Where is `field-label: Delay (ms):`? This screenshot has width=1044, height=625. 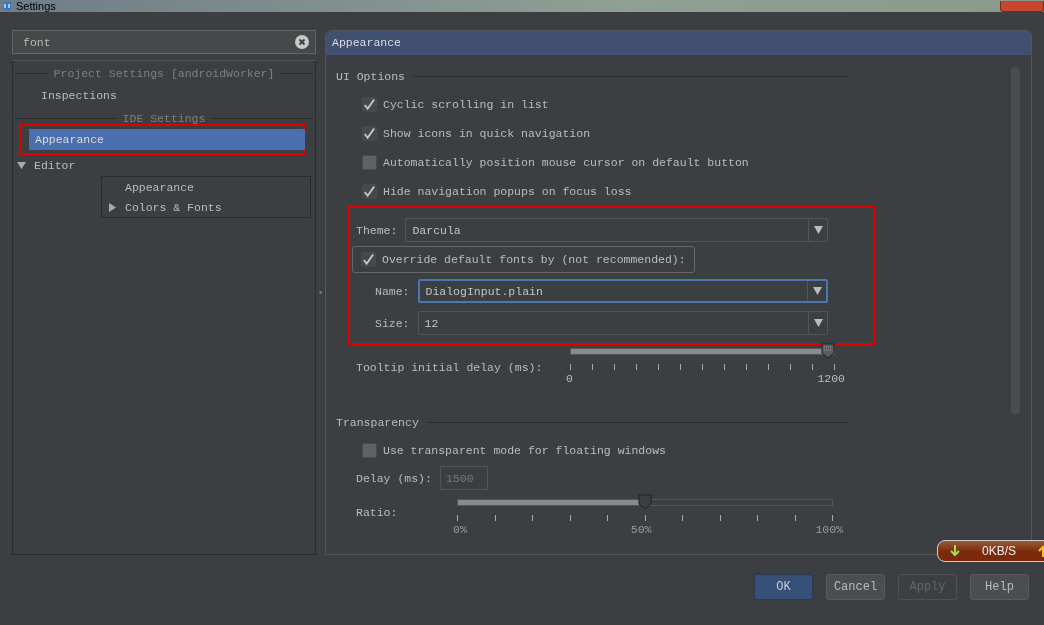 field-label: Delay (ms): is located at coordinates (394, 478).